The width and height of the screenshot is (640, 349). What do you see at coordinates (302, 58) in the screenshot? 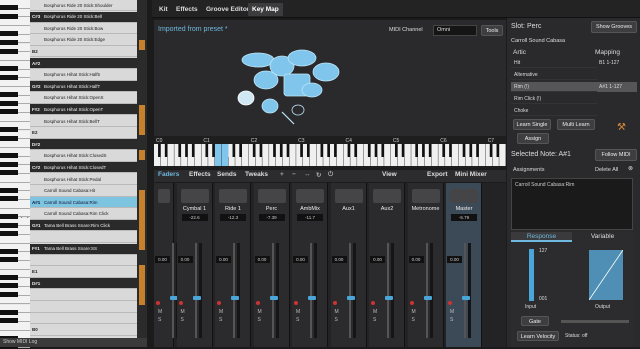
I see `cymbal-pad` at bounding box center [302, 58].